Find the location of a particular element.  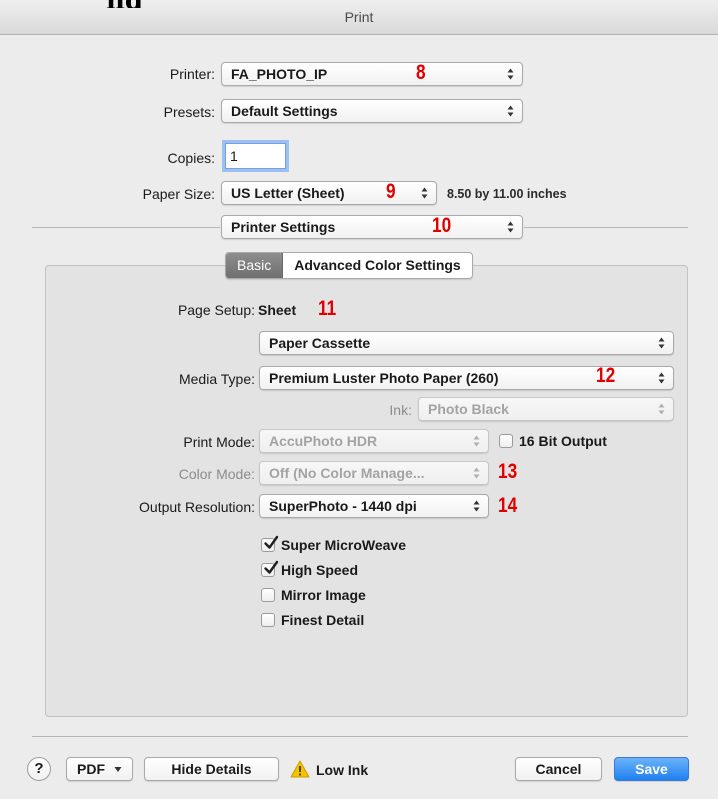

media-type-label: Media Type: is located at coordinates (216, 379).